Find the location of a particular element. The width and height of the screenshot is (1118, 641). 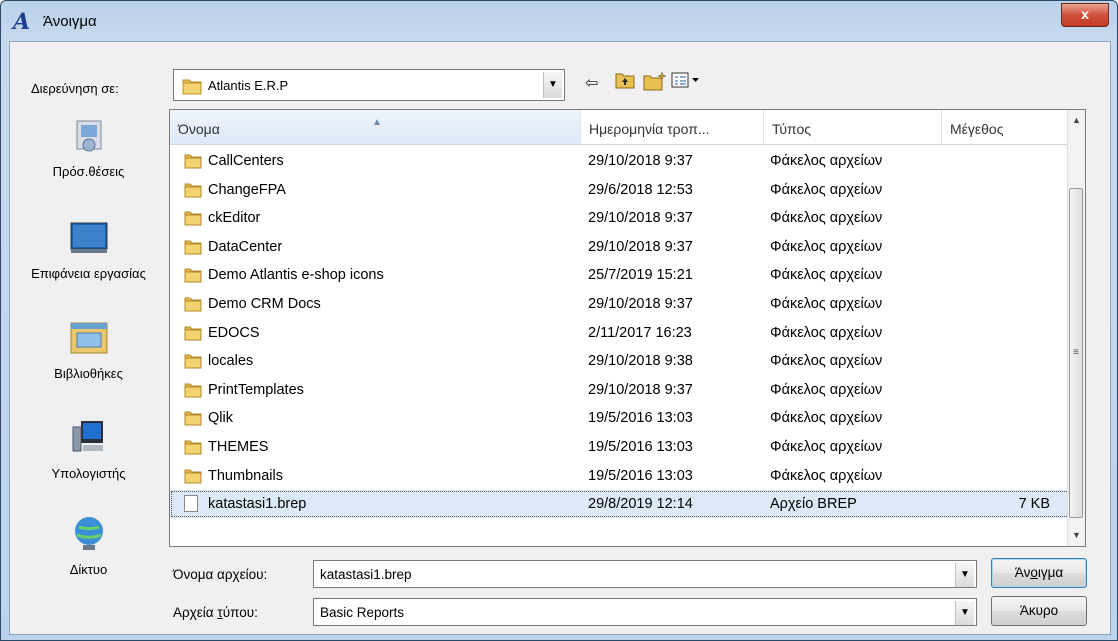

row-date: 29/6/2018 12:53 is located at coordinates (640, 189).